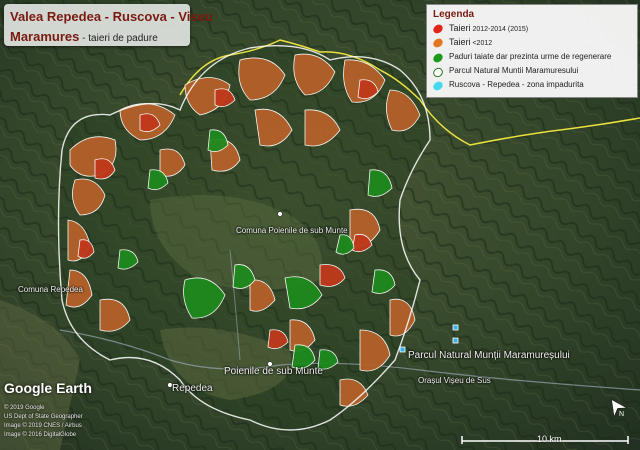 The width and height of the screenshot is (640, 450). I want to click on map-subtitle: Maramures - taieri de padure, so click(84, 36).